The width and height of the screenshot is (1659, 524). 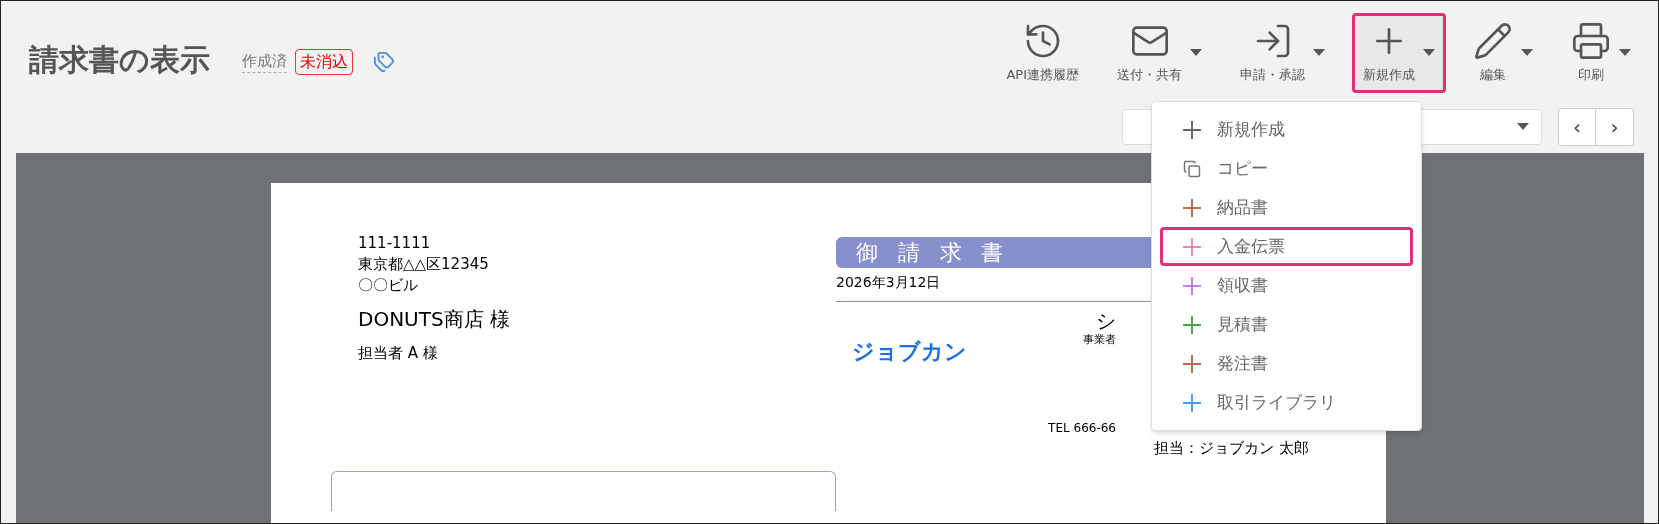 I want to click on issuer-contact: 担当：ジョブカン 太郎, so click(x=1231, y=448).